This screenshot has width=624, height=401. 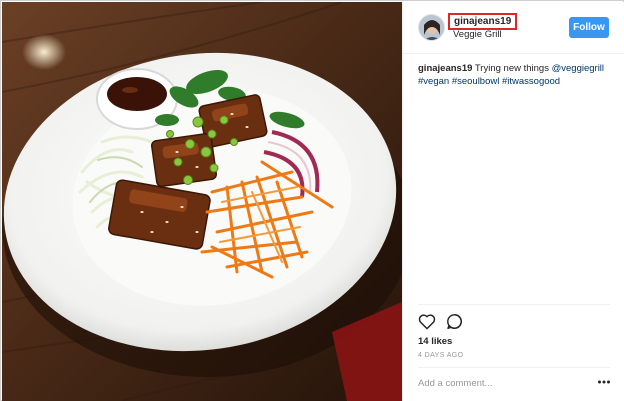 I want to click on hashtag-link: #seoulbowl, so click(x=476, y=81).